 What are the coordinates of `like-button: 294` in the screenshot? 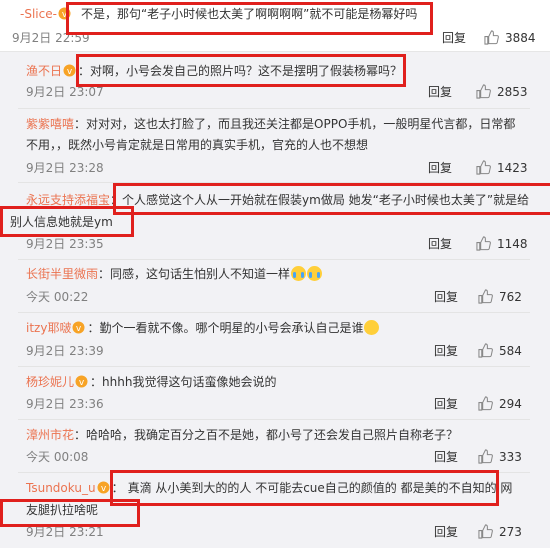 It's located at (500, 404).